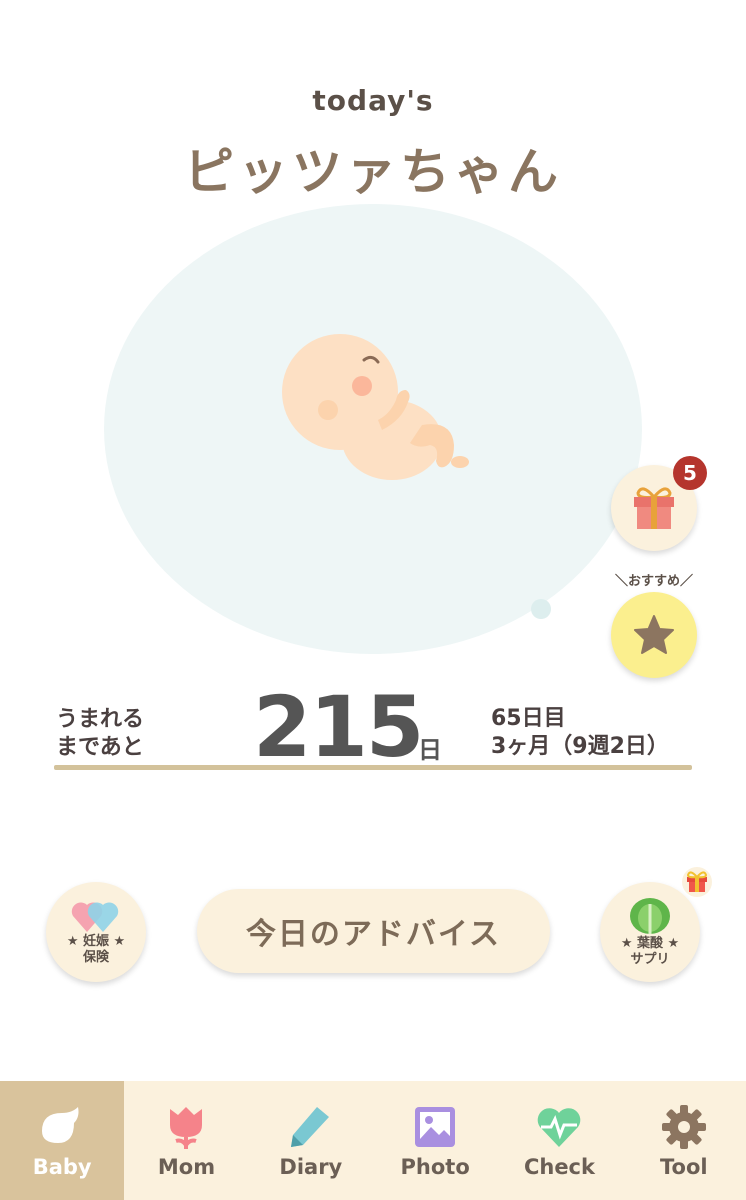 The image size is (746, 1200). I want to click on photo-icon, so click(435, 1127).